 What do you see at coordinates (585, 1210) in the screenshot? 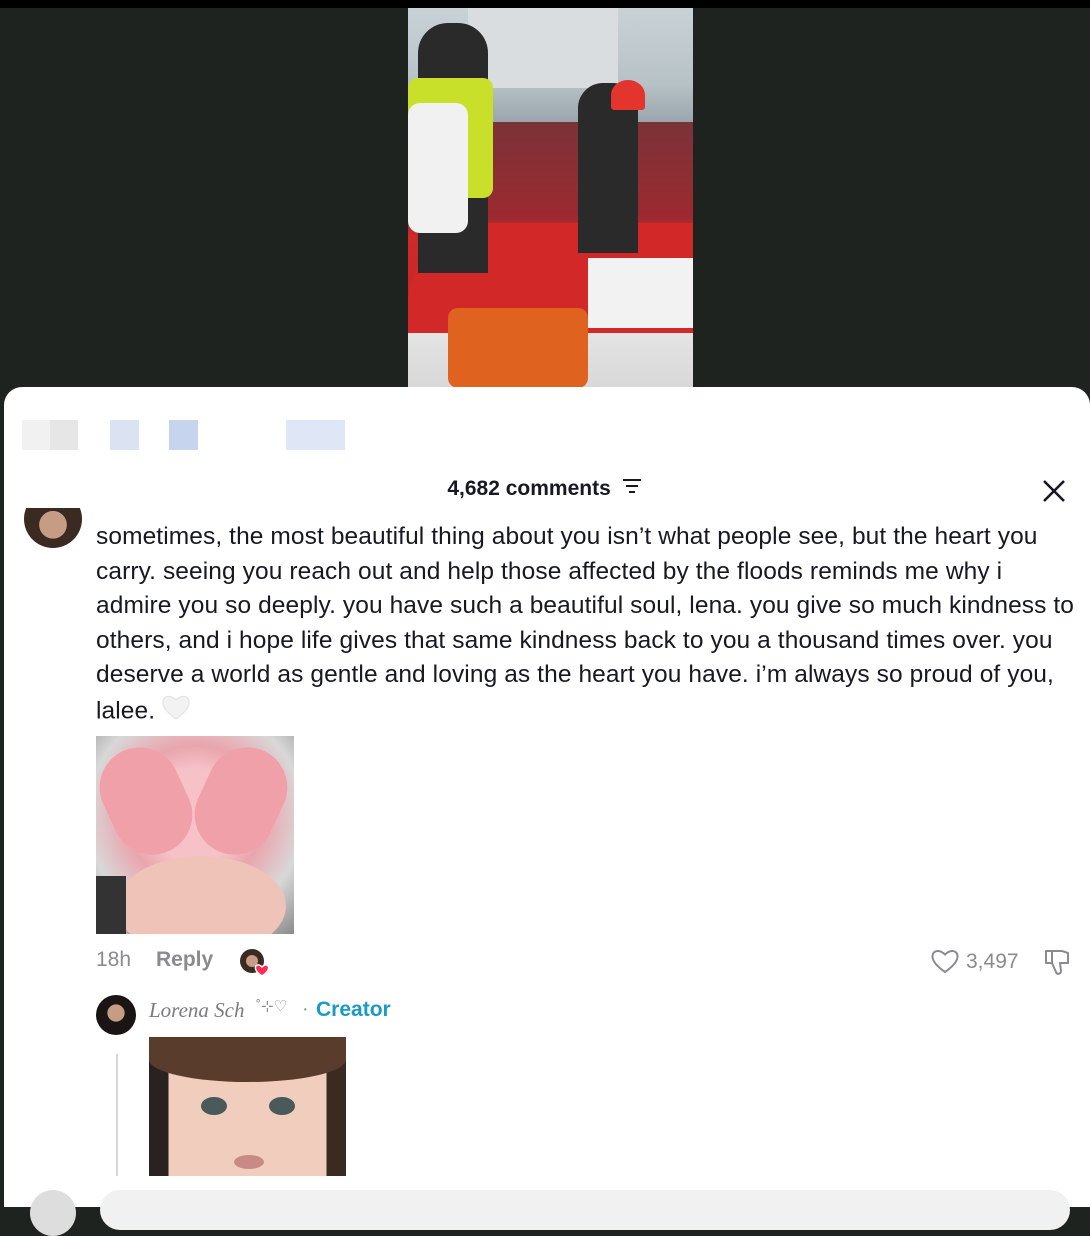
I see `add-comment-input` at bounding box center [585, 1210].